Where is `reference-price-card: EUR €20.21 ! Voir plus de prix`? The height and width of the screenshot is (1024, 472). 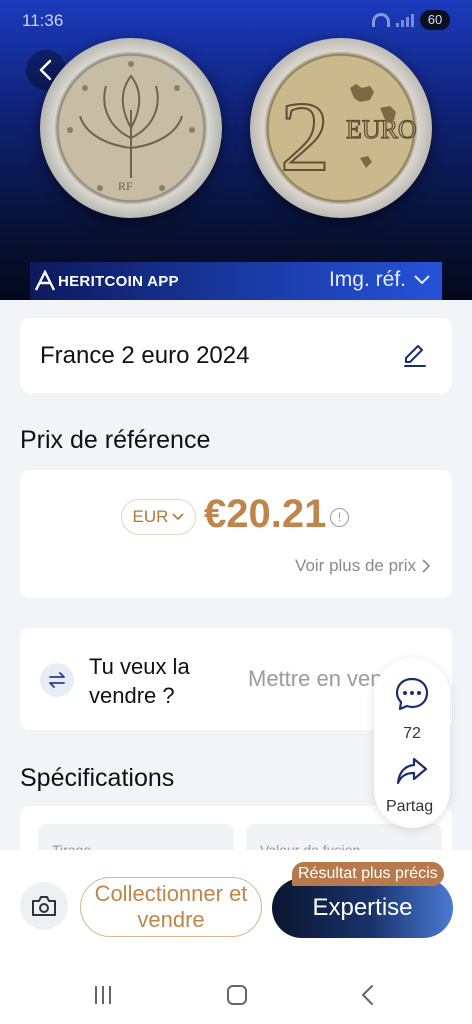 reference-price-card: EUR €20.21 ! Voir plus de prix is located at coordinates (236, 534).